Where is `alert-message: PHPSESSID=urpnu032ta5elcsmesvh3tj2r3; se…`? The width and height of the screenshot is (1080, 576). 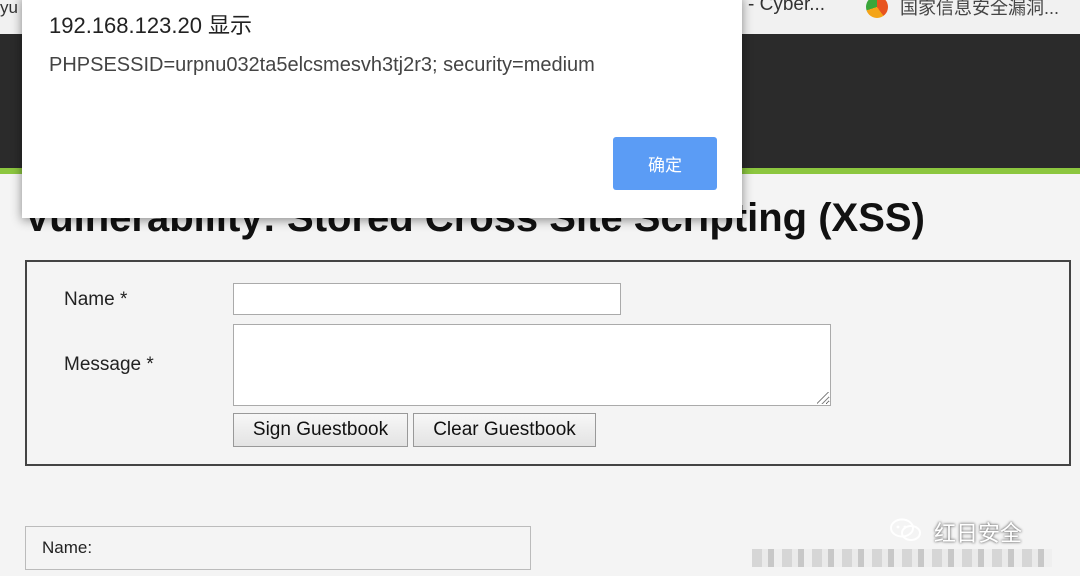 alert-message: PHPSESSID=urpnu032ta5elcsmesvh3tj2r3; se… is located at coordinates (322, 65).